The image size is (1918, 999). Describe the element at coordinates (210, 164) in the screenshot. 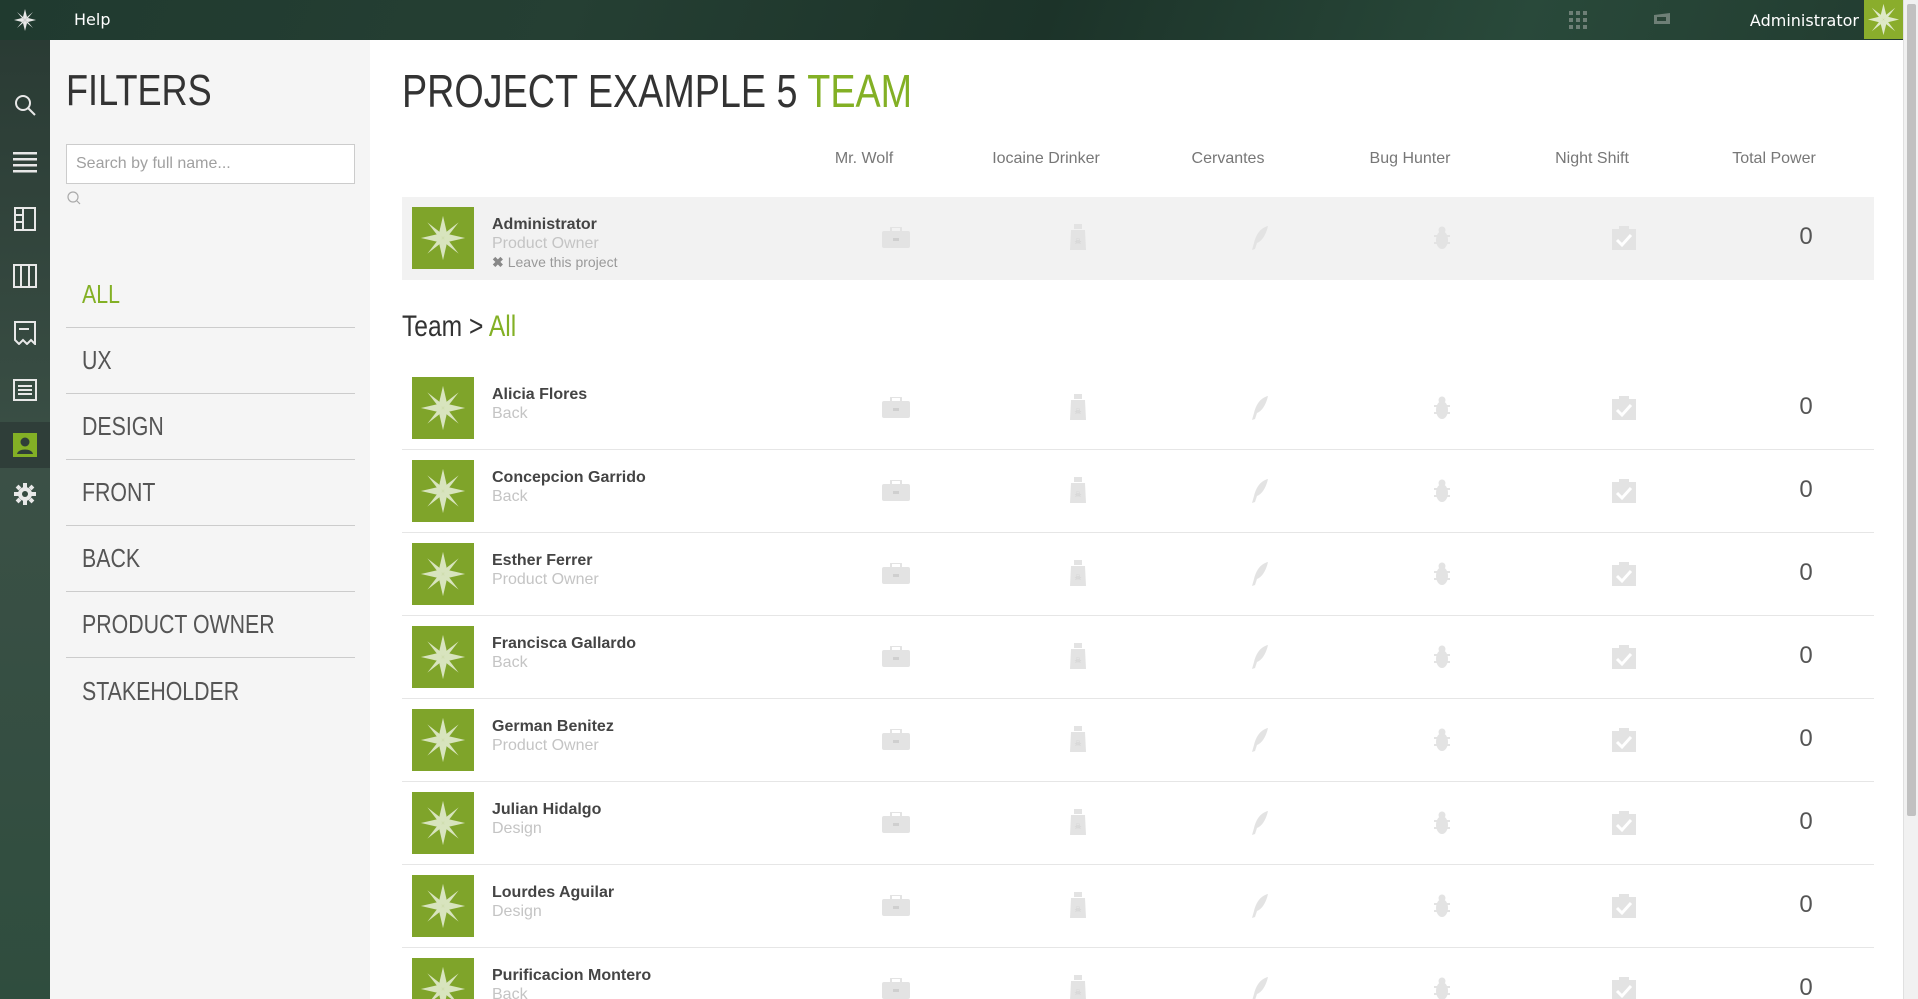

I see `search-input` at that location.